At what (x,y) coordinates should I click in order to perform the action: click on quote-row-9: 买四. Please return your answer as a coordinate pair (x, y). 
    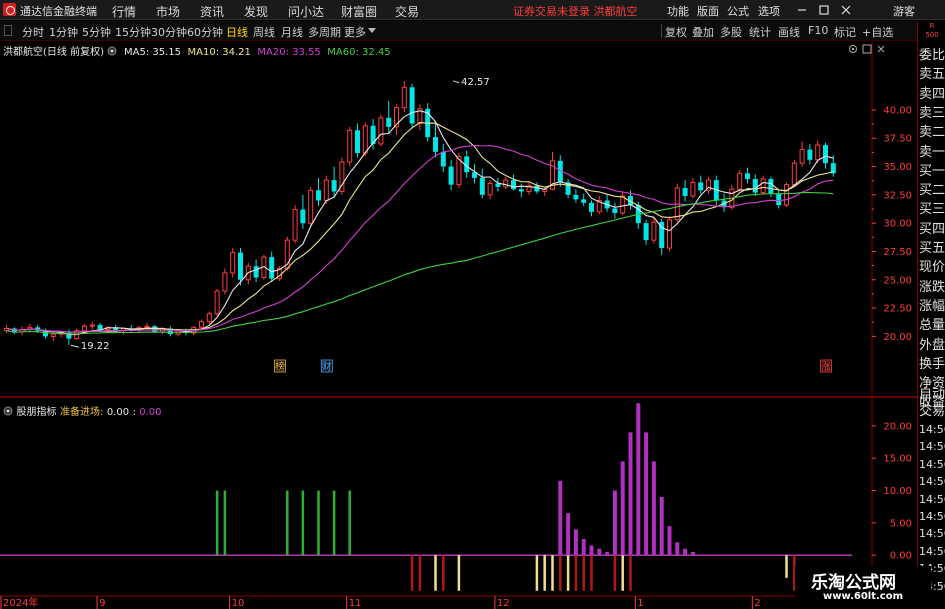
    Looking at the image, I should click on (932, 229).